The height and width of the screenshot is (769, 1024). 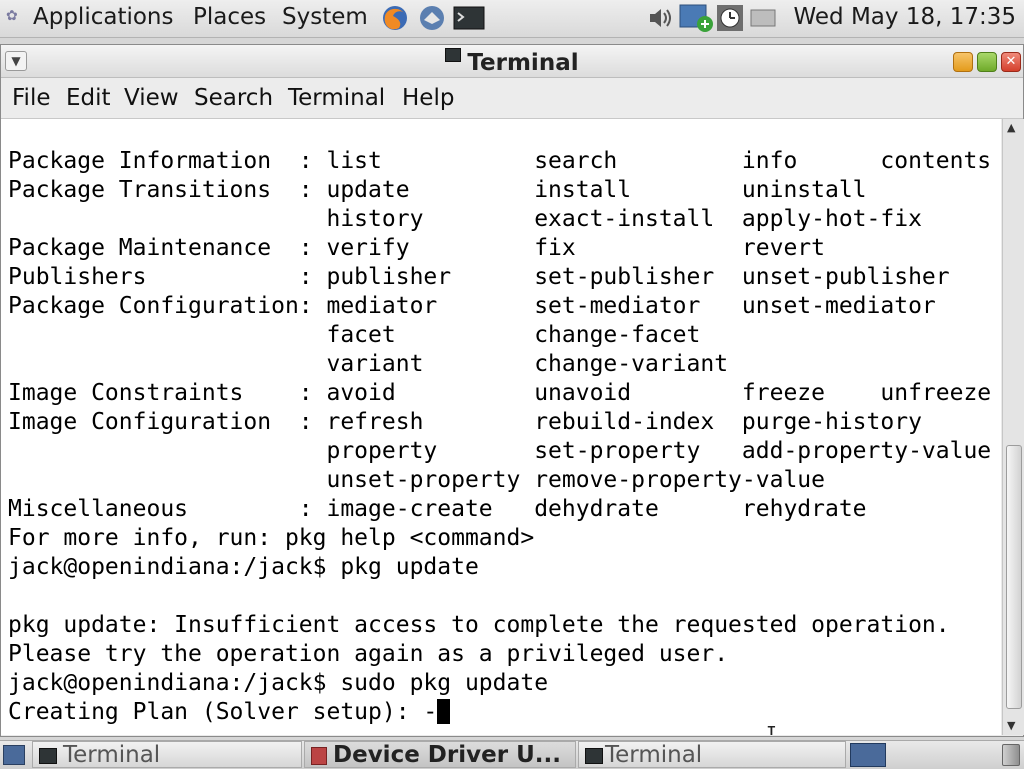 I want to click on menu-bar: File Edit View Search Terminal Help, so click(x=512, y=98).